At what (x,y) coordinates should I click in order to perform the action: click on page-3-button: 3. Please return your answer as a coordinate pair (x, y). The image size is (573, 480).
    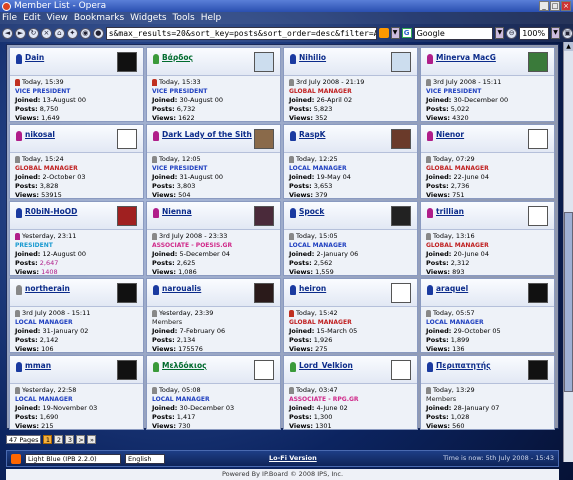
    Looking at the image, I should click on (70, 439).